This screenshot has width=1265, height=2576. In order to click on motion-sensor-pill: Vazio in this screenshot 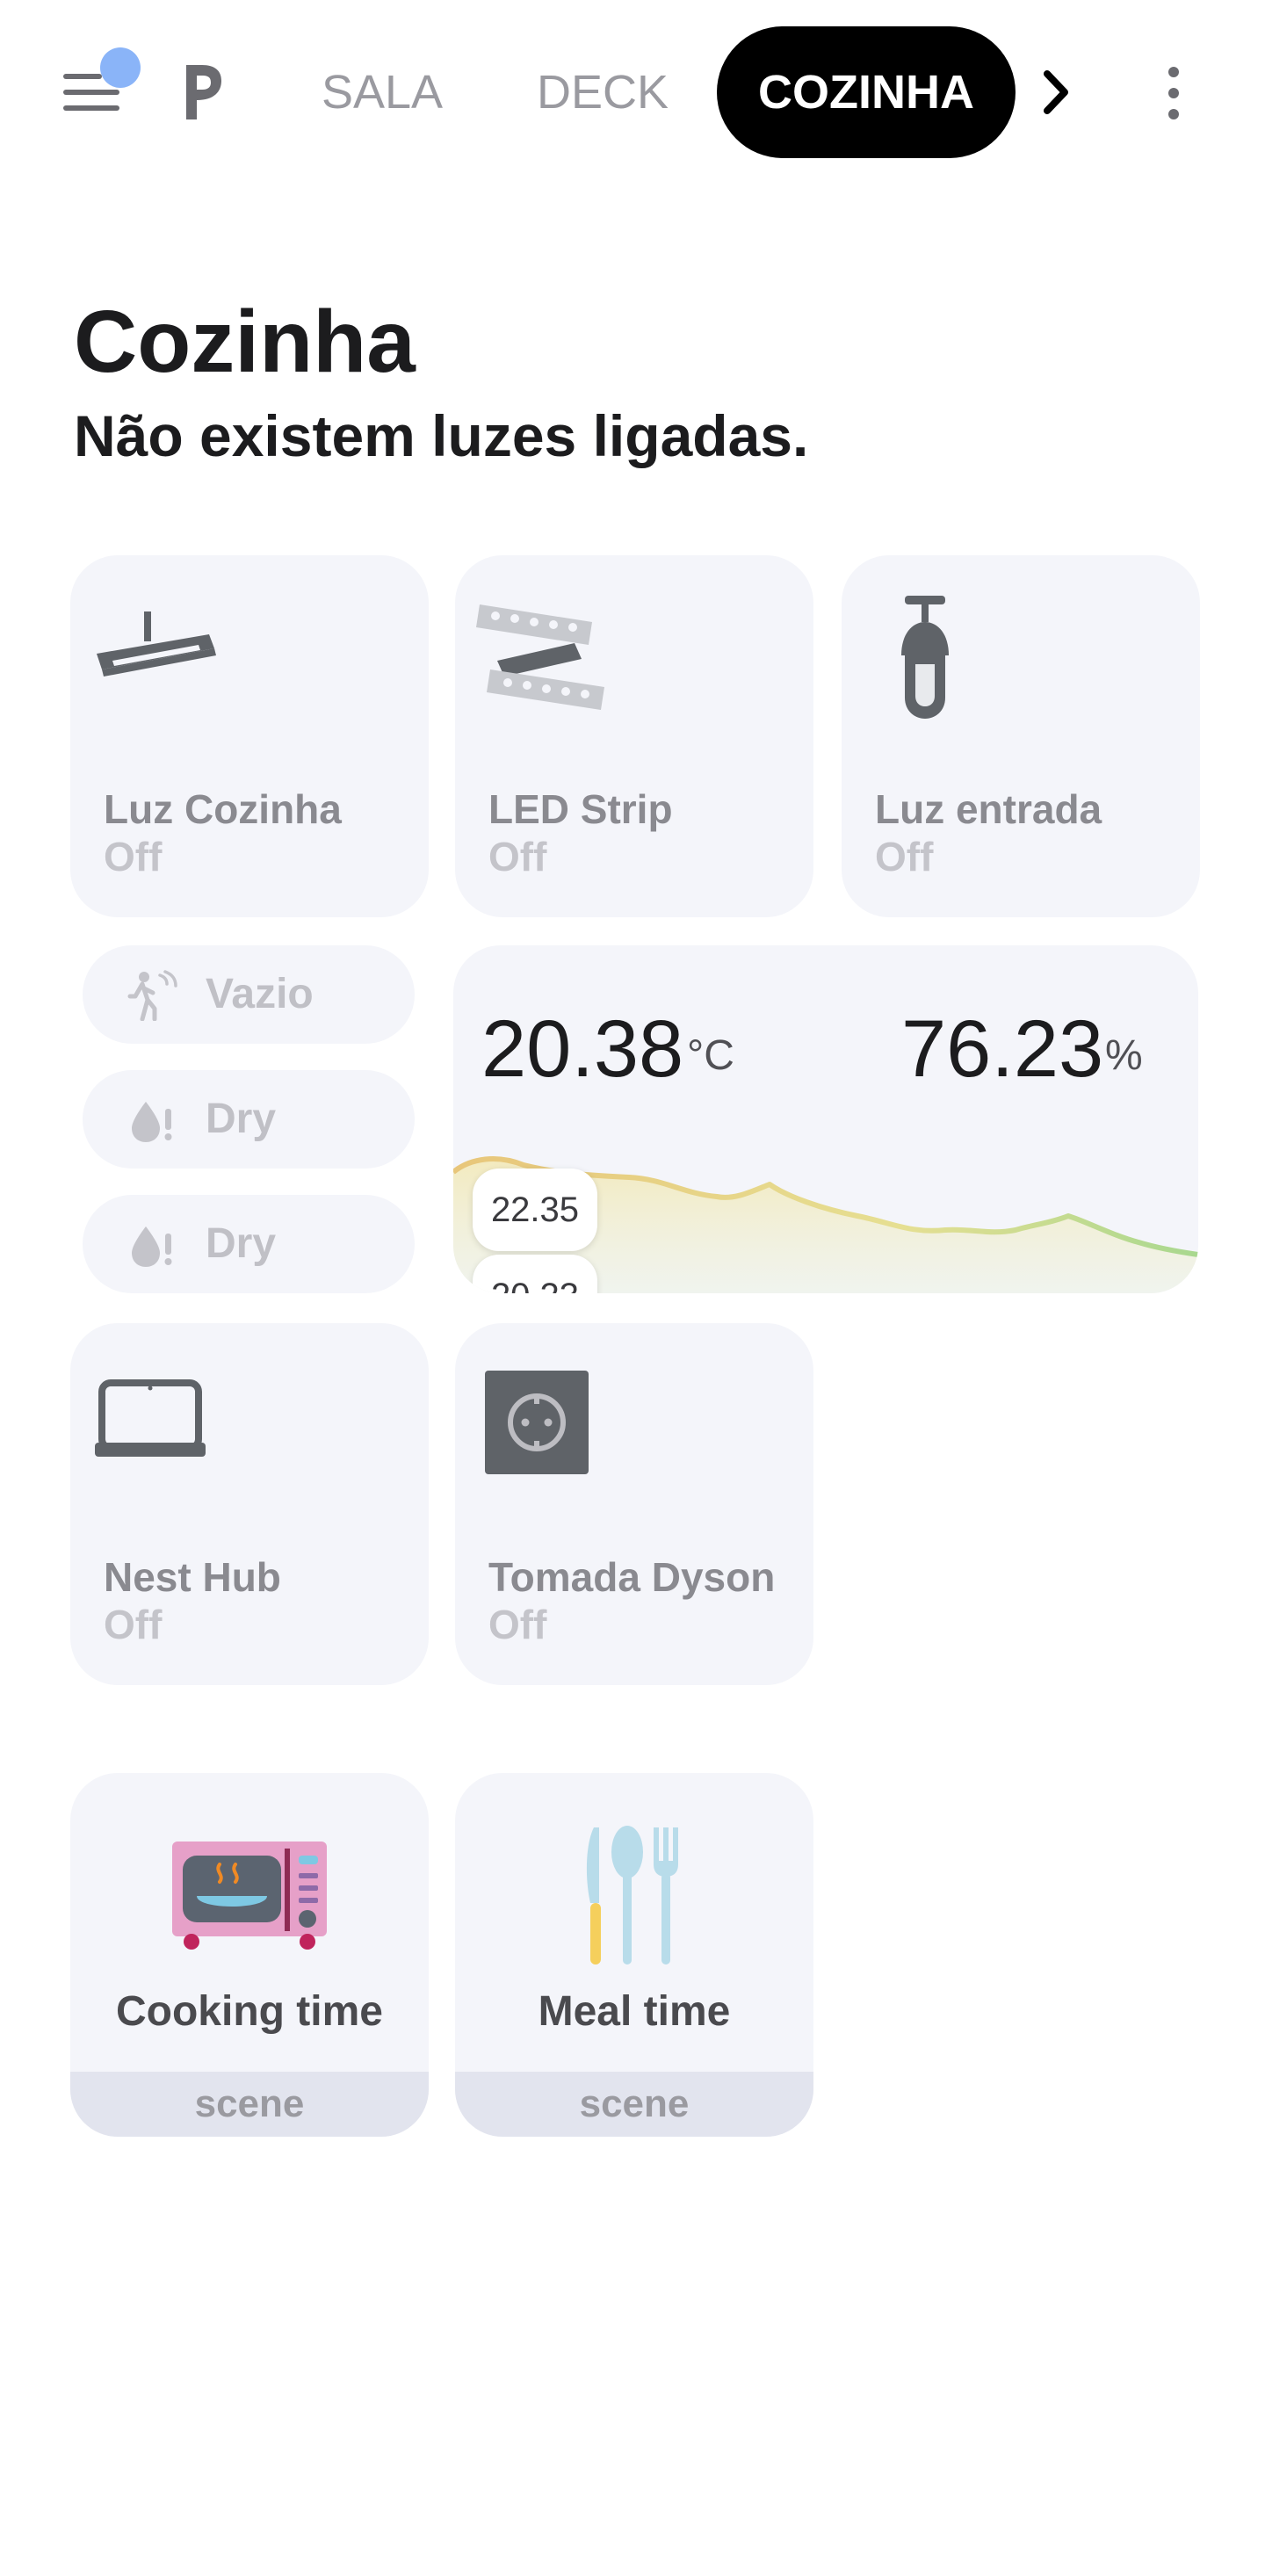, I will do `click(249, 994)`.